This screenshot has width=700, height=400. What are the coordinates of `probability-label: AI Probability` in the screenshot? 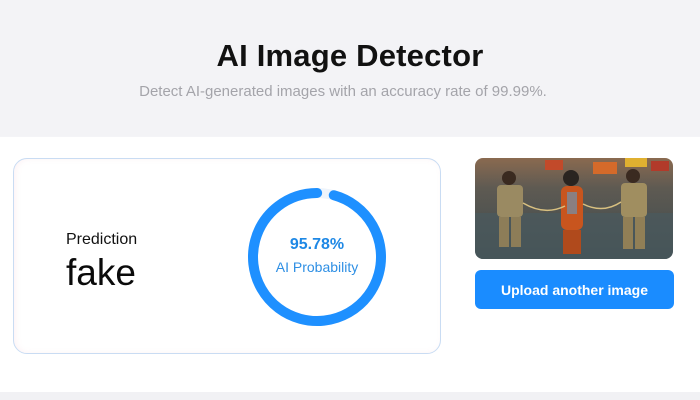 It's located at (317, 267).